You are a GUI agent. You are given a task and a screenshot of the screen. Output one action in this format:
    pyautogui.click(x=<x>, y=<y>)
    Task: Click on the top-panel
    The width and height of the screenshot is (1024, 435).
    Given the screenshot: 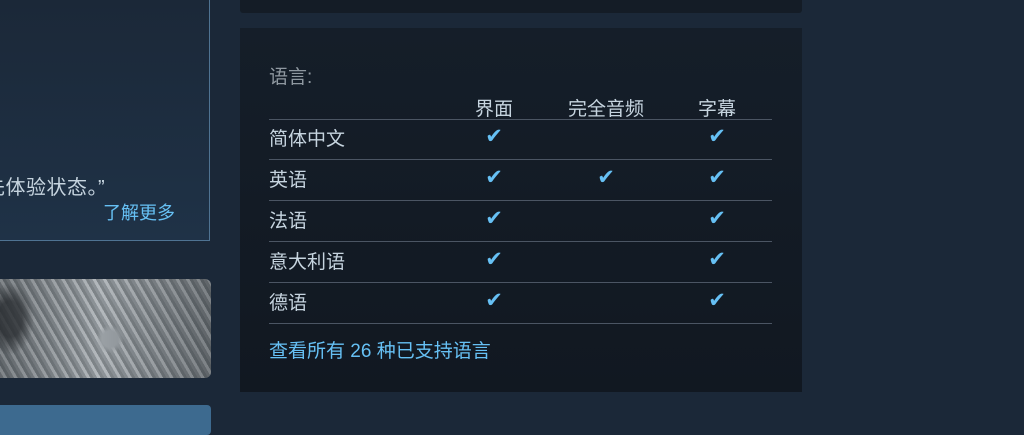 What is the action you would take?
    pyautogui.click(x=521, y=6)
    